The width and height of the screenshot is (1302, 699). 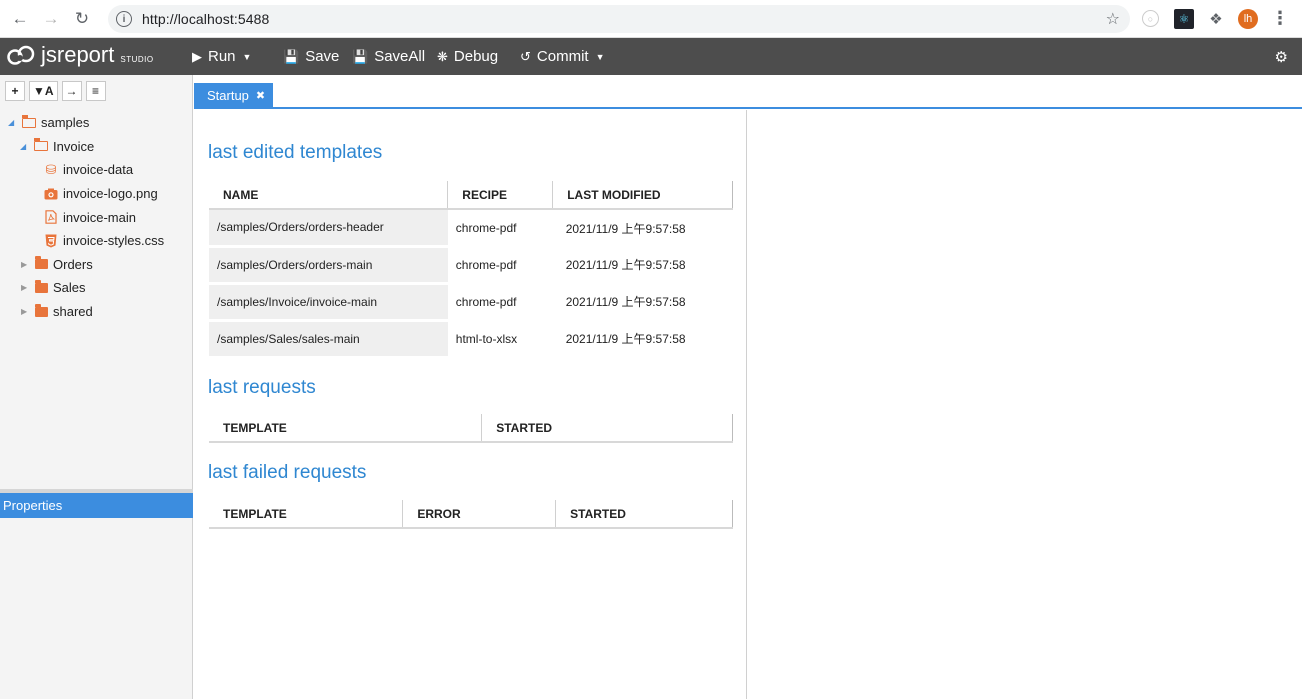 I want to click on history-icon: ↺, so click(x=525, y=56).